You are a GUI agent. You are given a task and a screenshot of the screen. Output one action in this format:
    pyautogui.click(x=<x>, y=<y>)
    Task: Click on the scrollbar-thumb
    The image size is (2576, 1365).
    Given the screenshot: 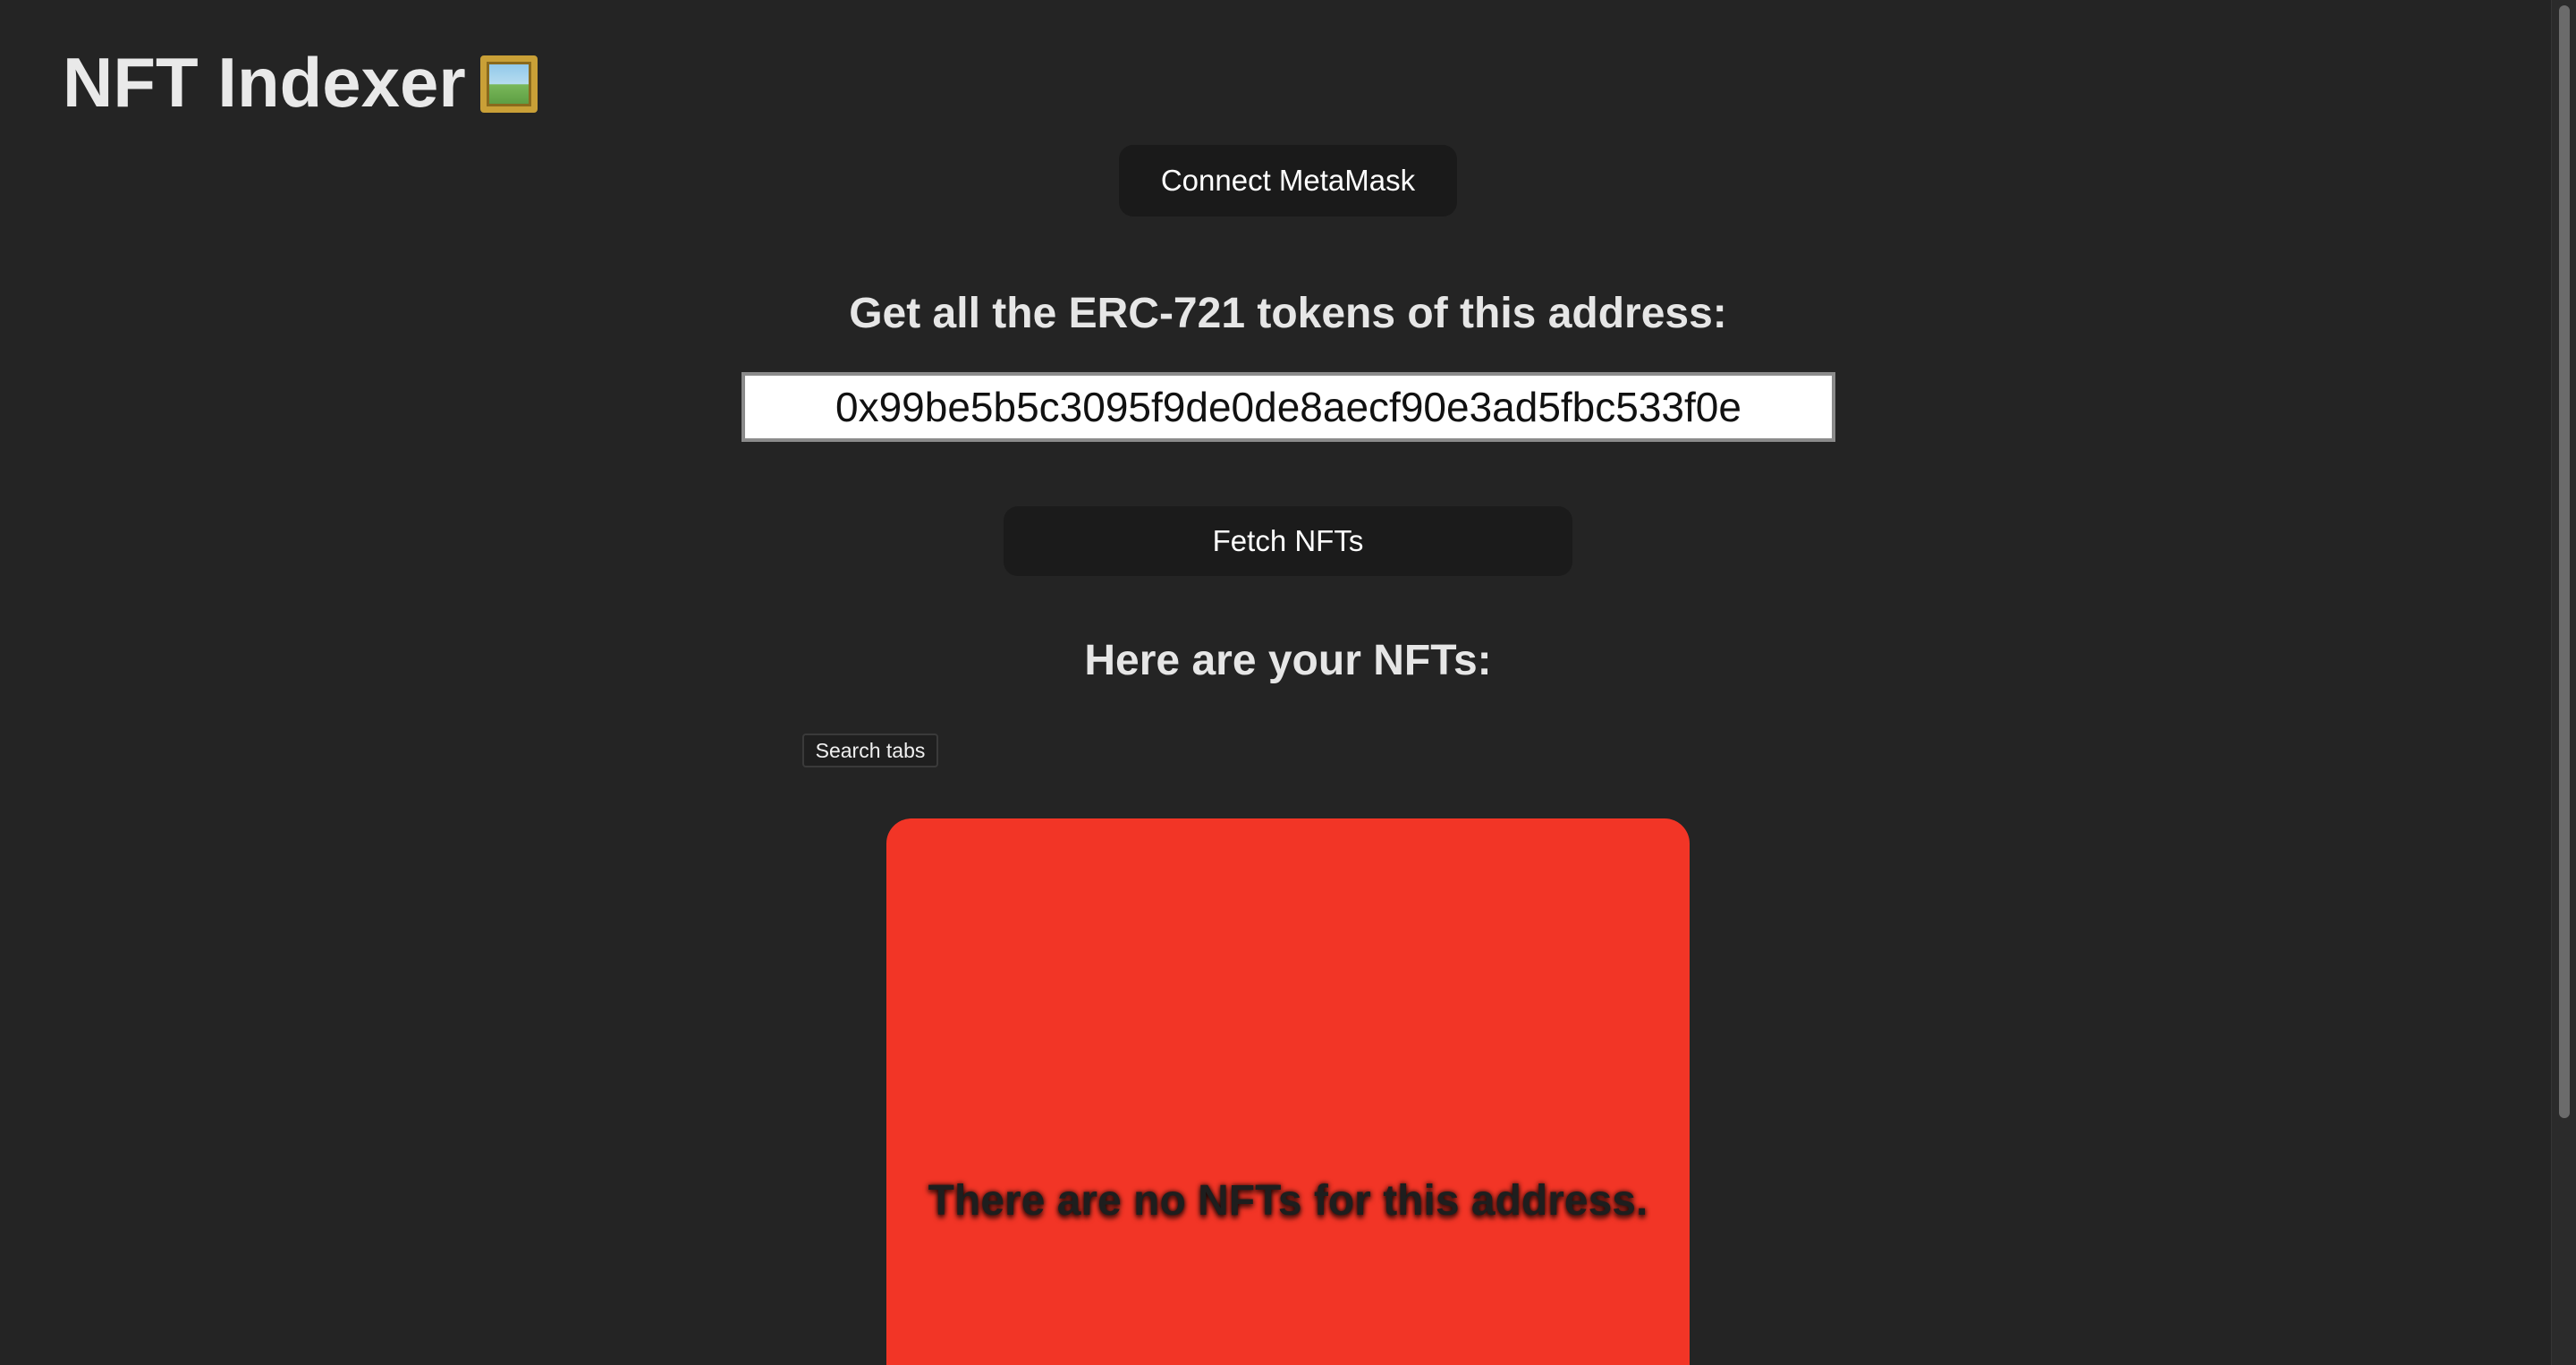 What is the action you would take?
    pyautogui.click(x=2564, y=561)
    